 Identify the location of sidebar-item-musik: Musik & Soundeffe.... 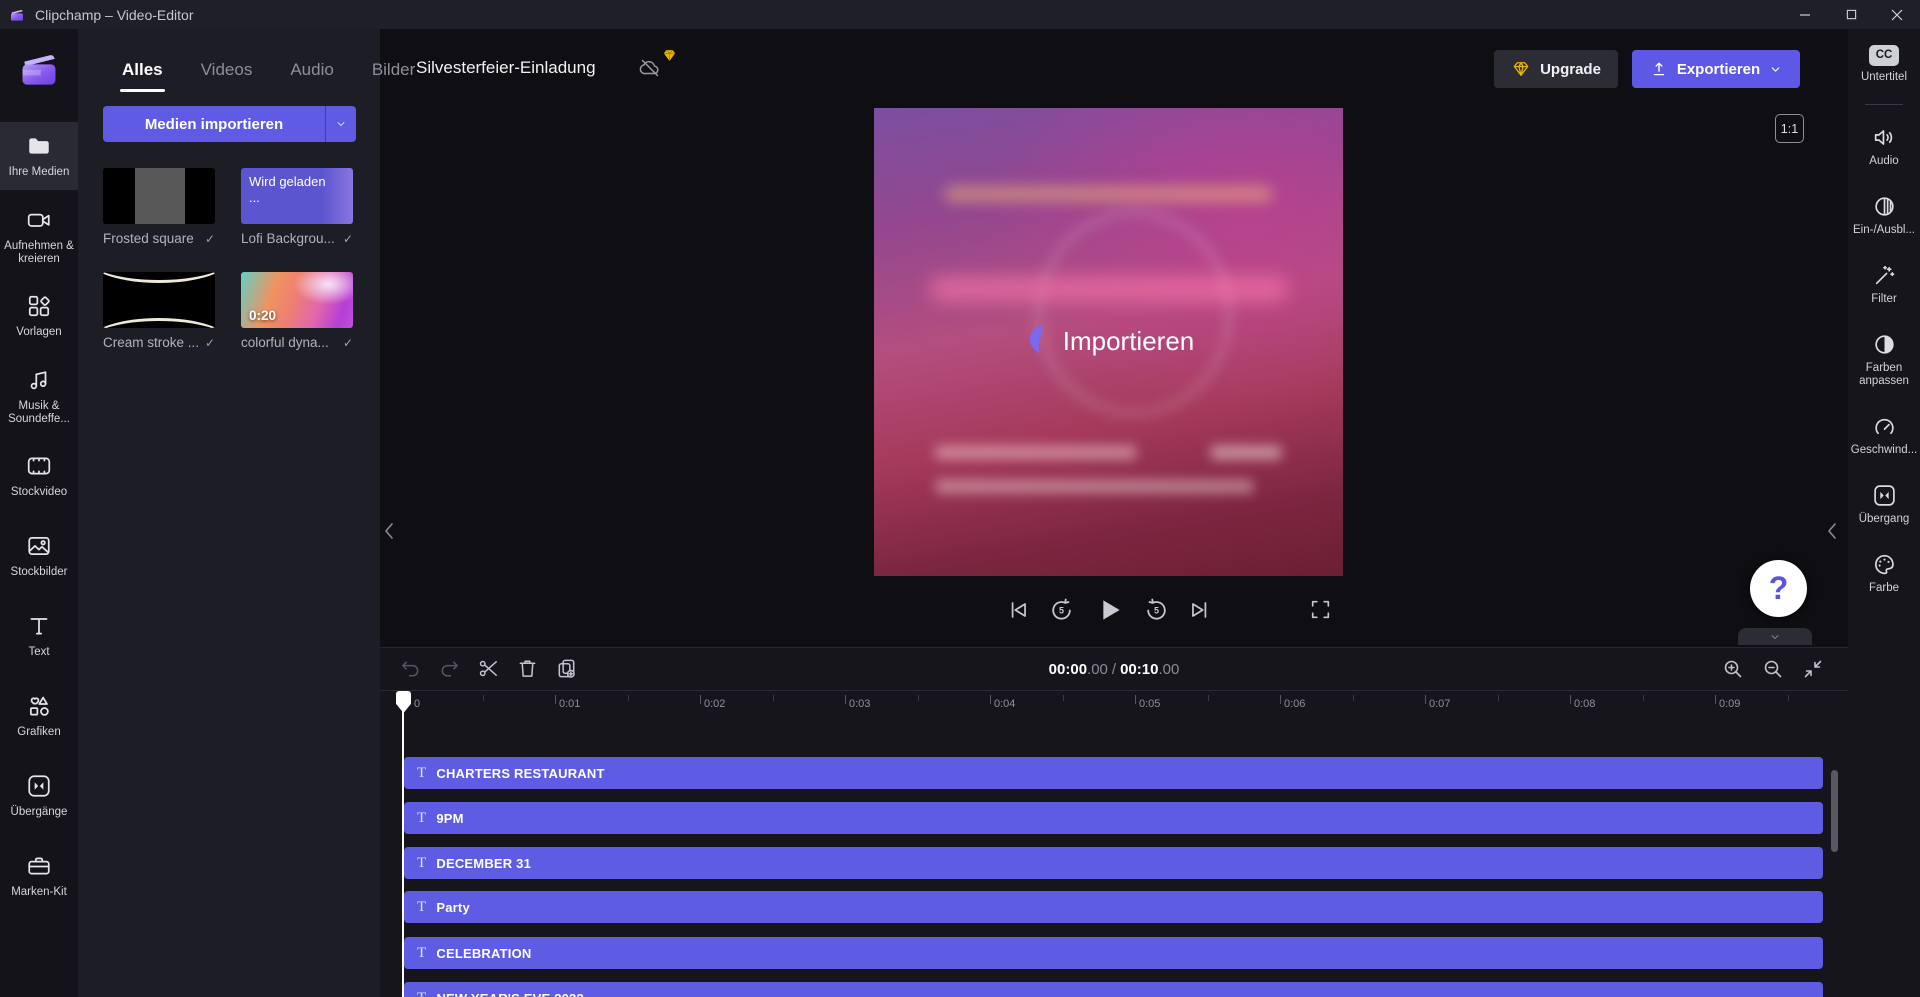
(39, 396).